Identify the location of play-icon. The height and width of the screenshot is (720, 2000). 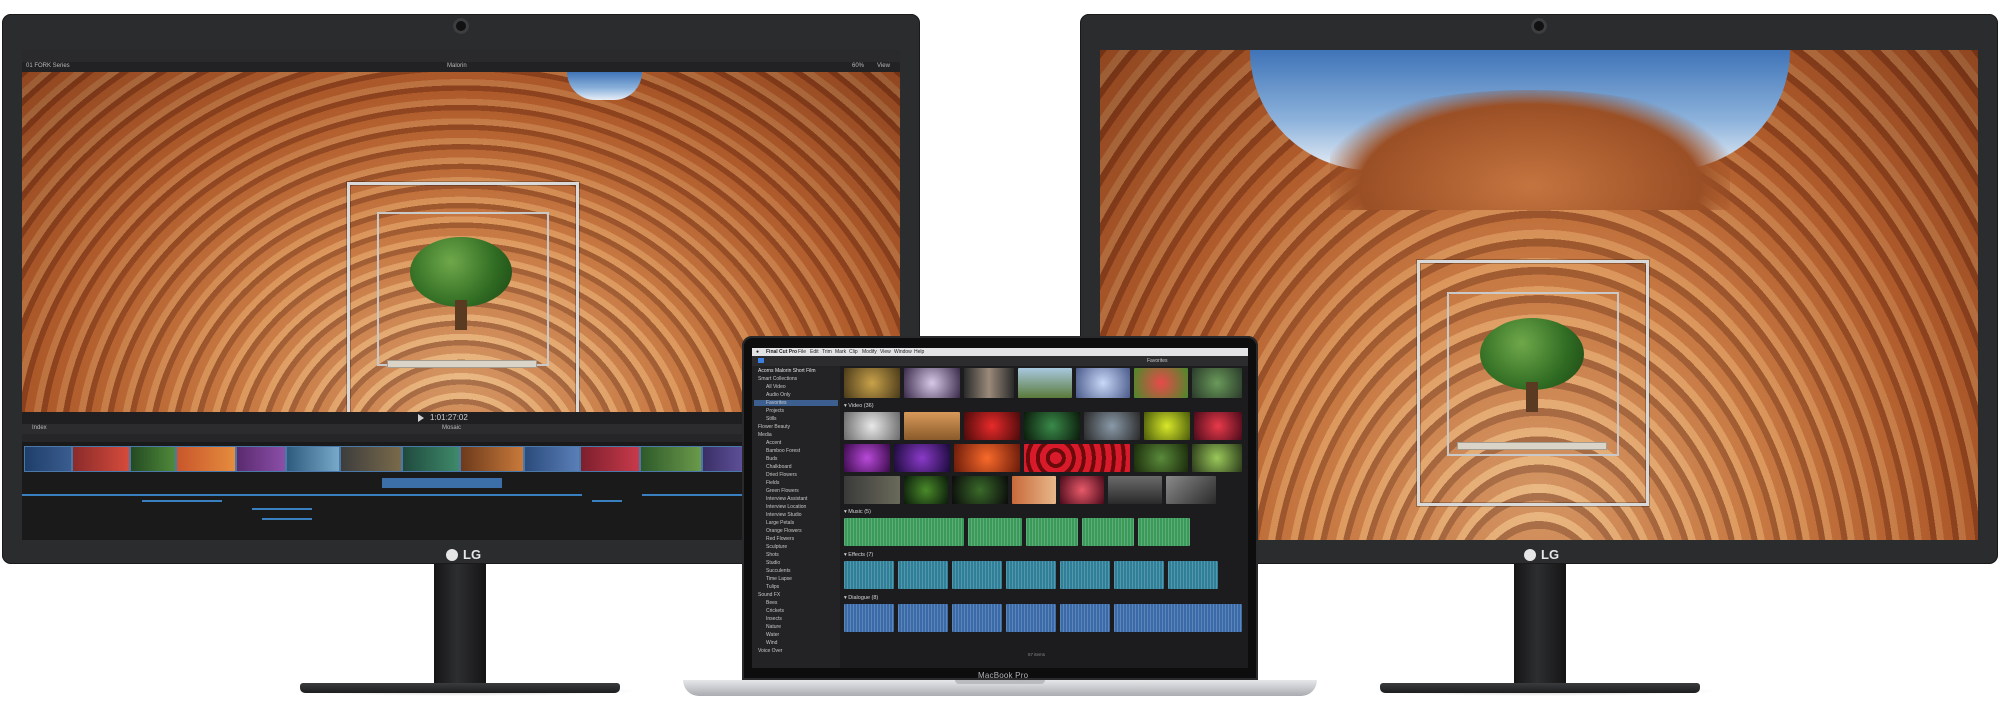
(421, 418).